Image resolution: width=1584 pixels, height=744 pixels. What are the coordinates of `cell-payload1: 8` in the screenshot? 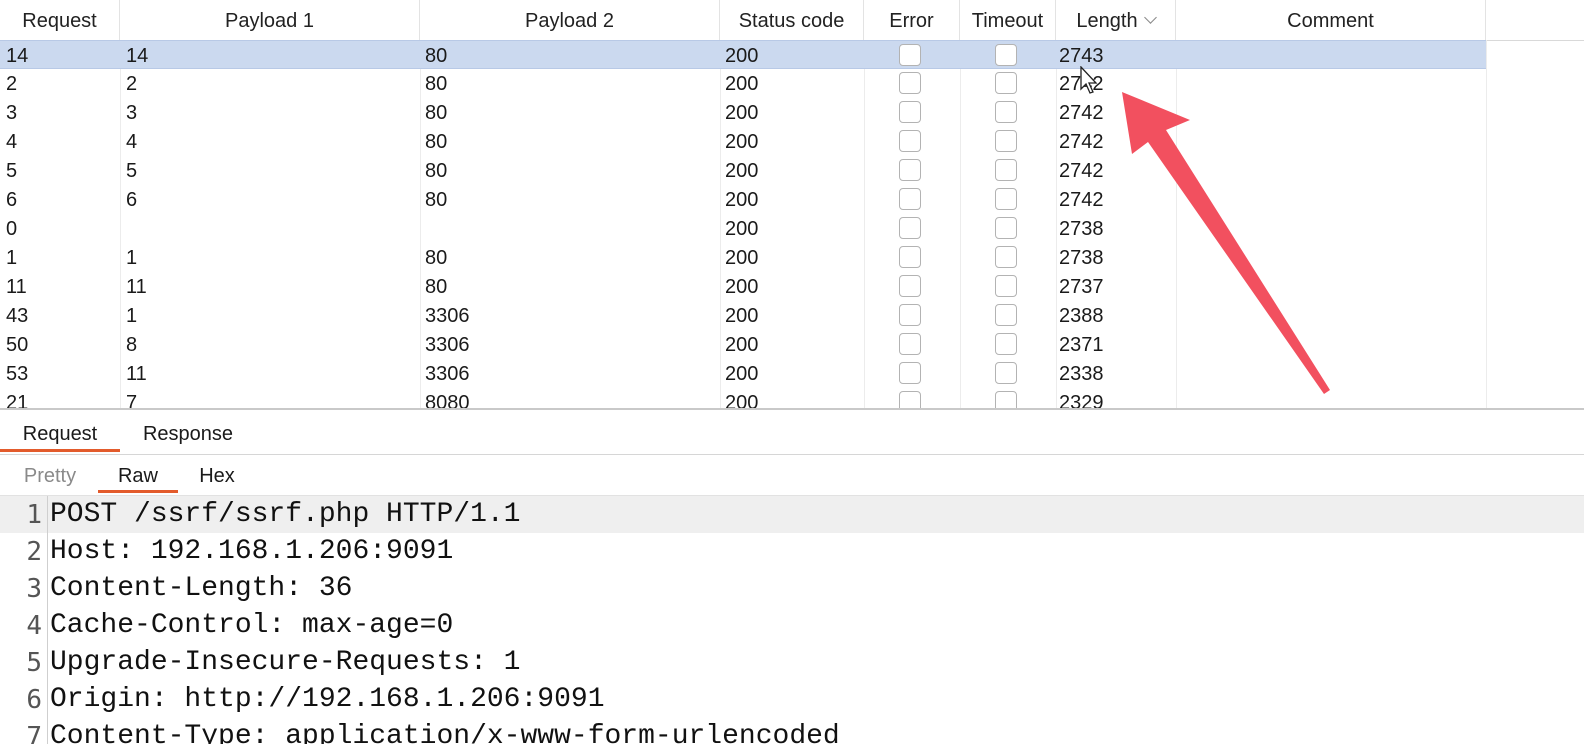 It's located at (132, 345).